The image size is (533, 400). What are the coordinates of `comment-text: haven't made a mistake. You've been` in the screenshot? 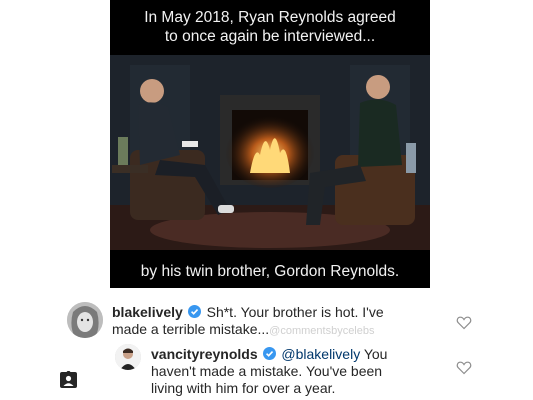 It's located at (267, 371).